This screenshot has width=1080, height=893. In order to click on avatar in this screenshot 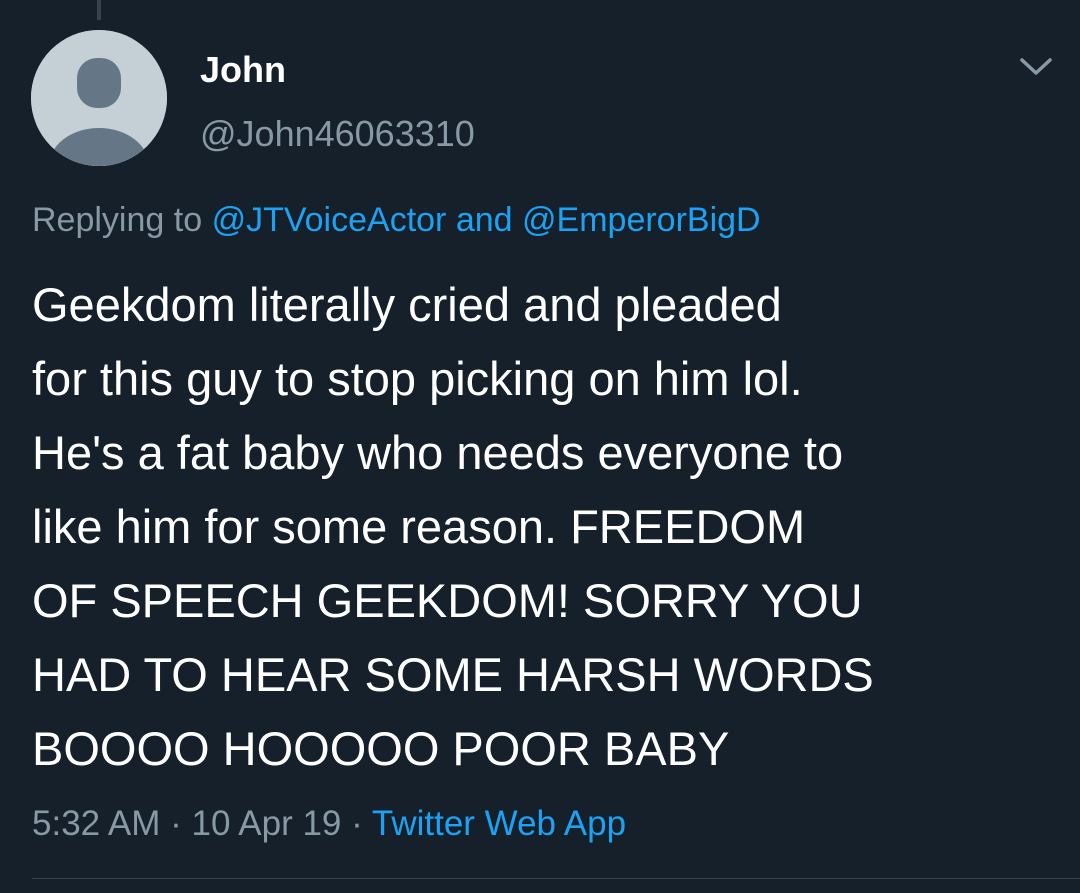, I will do `click(99, 98)`.